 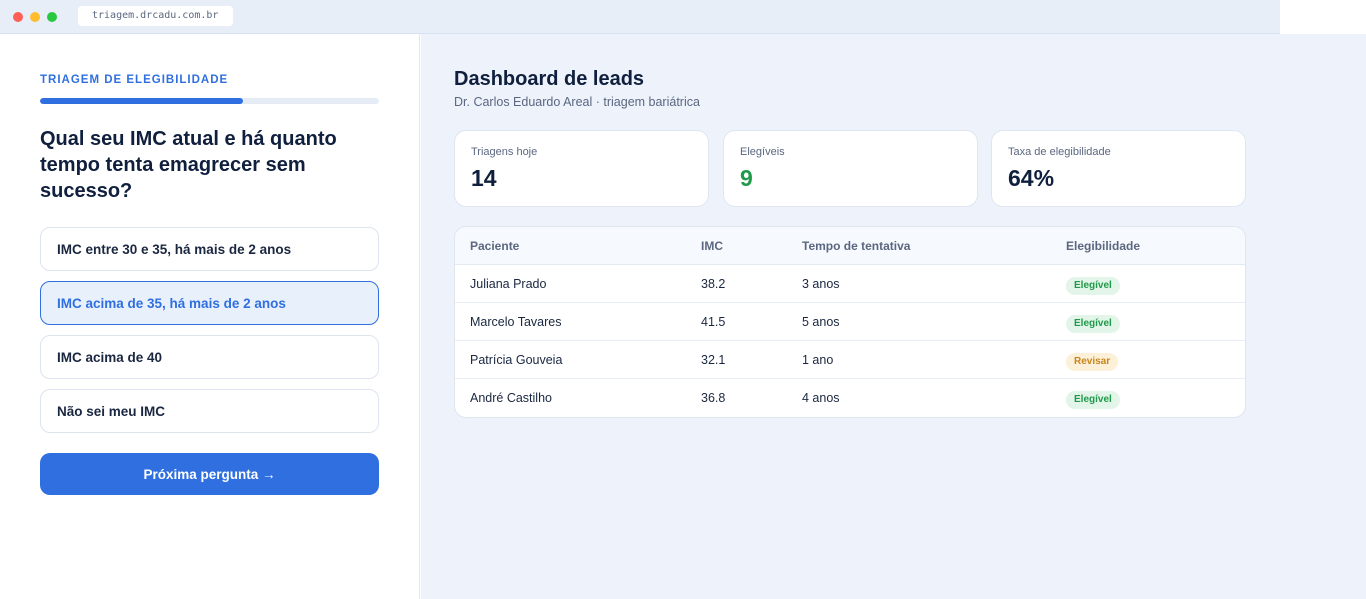 What do you see at coordinates (856, 246) in the screenshot?
I see `column-header-time: Tempo de tentativa` at bounding box center [856, 246].